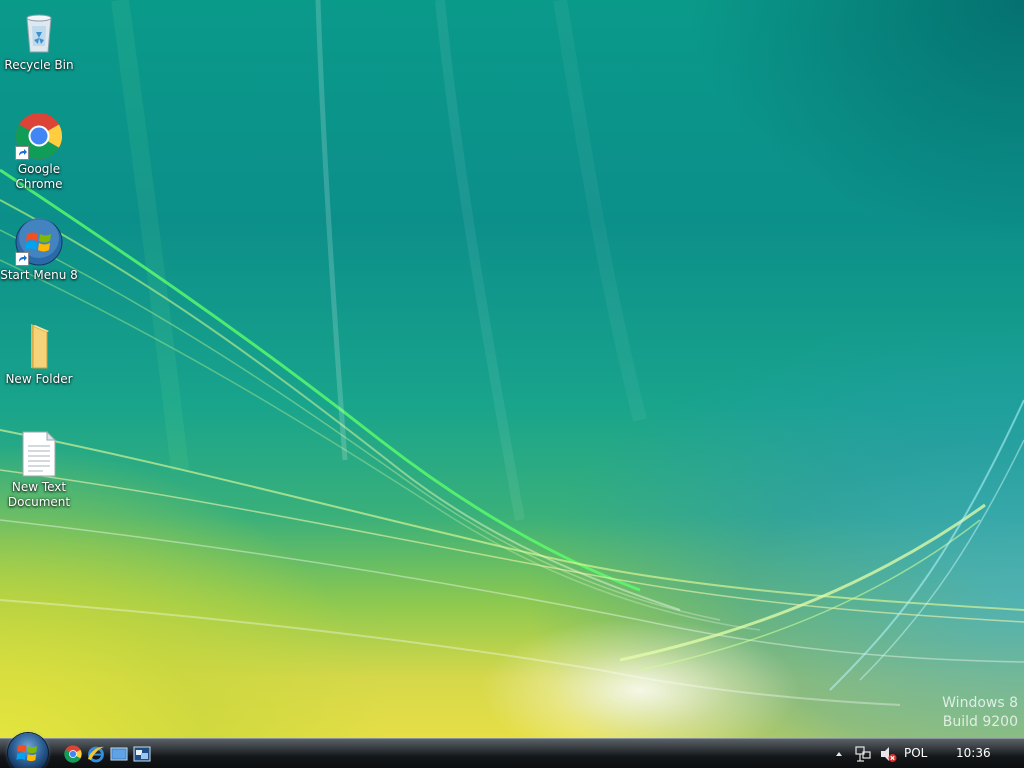 The image size is (1024, 768). I want to click on desktop-icon-recycle-bin: Recycle Bin, so click(39, 40).